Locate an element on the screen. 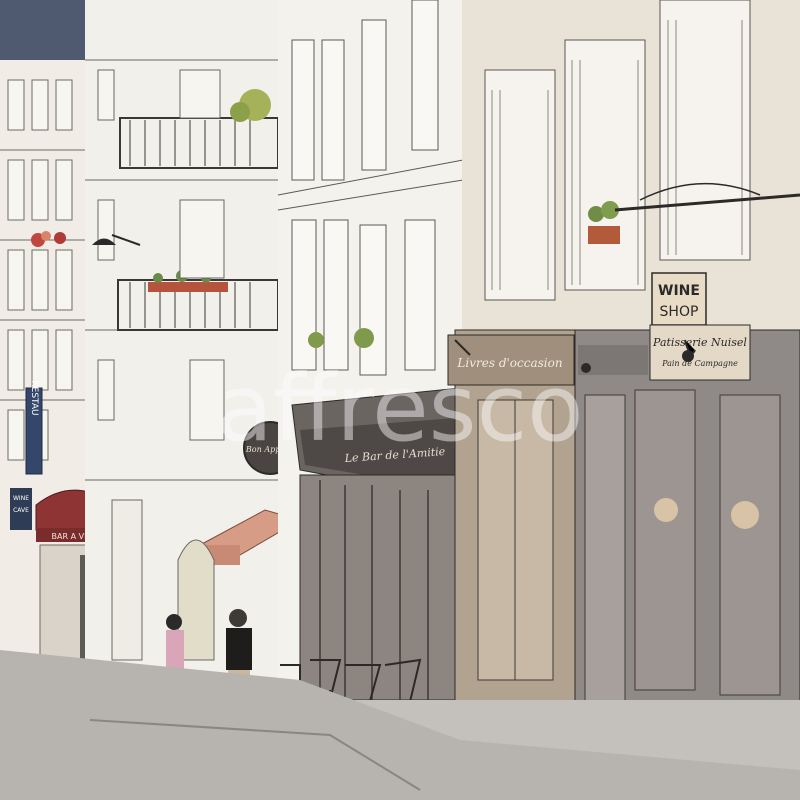  wine-shop-sign-line2: SHOP is located at coordinates (679, 312).